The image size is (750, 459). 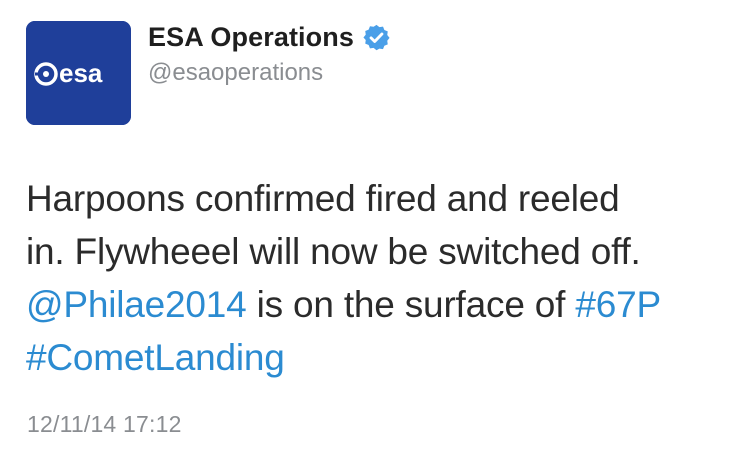 What do you see at coordinates (251, 37) in the screenshot?
I see `display-name: ESA Operations` at bounding box center [251, 37].